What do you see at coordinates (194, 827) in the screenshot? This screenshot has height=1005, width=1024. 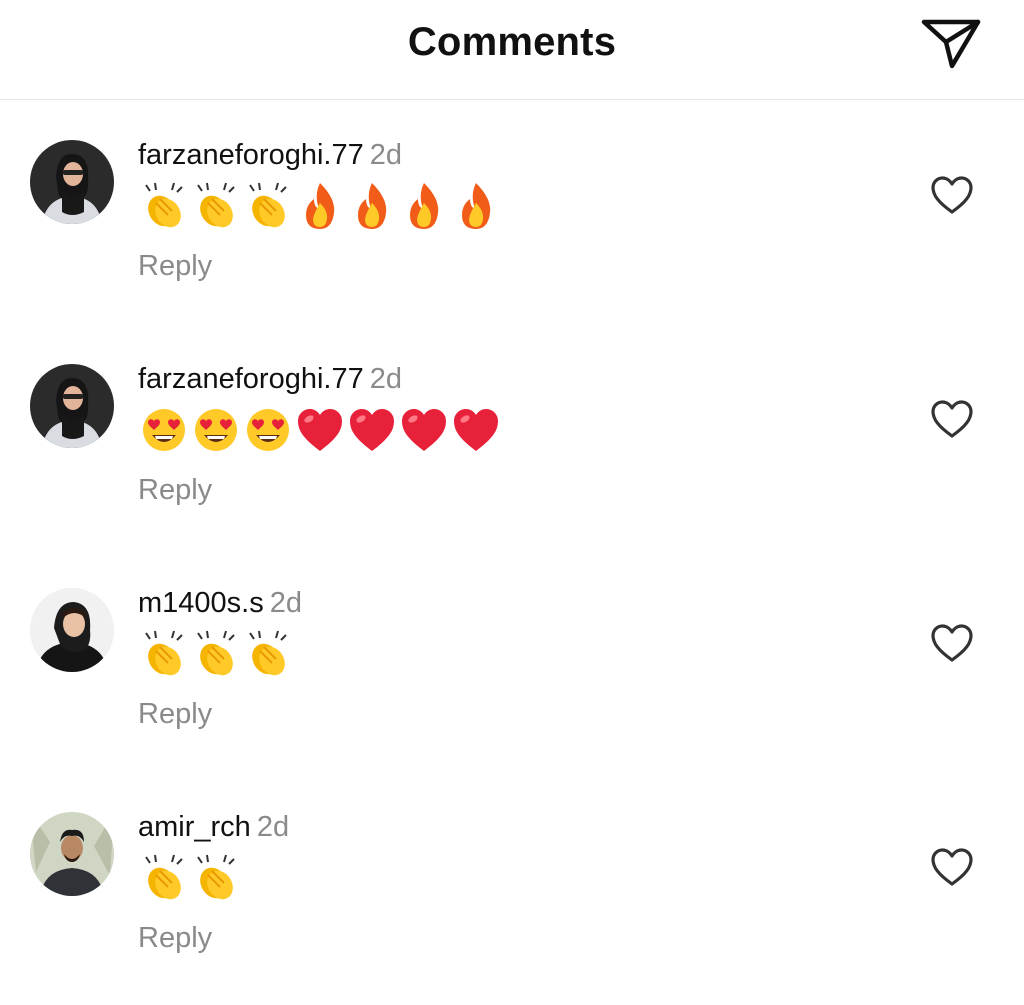 I see `username-link: amir_rch` at bounding box center [194, 827].